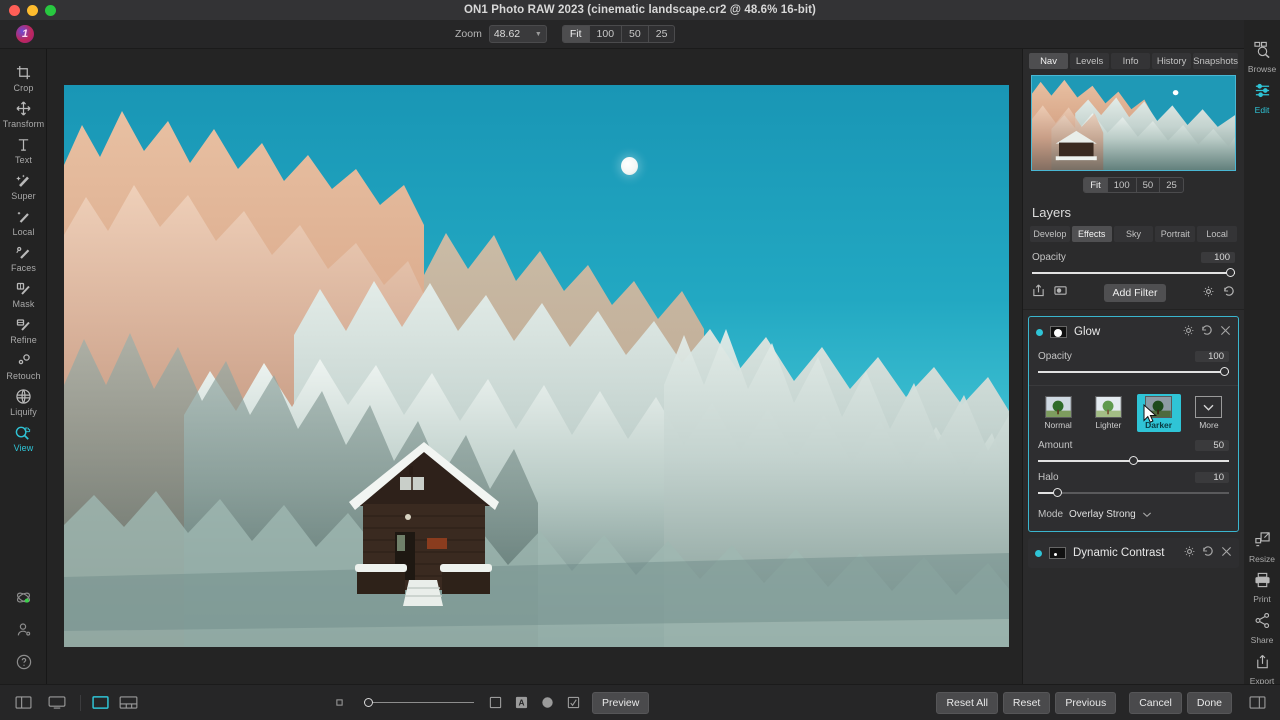 The width and height of the screenshot is (1280, 720). I want to click on tool-text: Text, so click(23, 149).